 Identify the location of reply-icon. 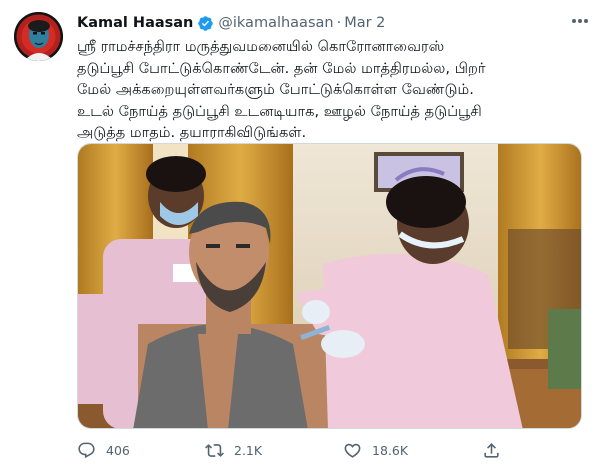
(86, 450).